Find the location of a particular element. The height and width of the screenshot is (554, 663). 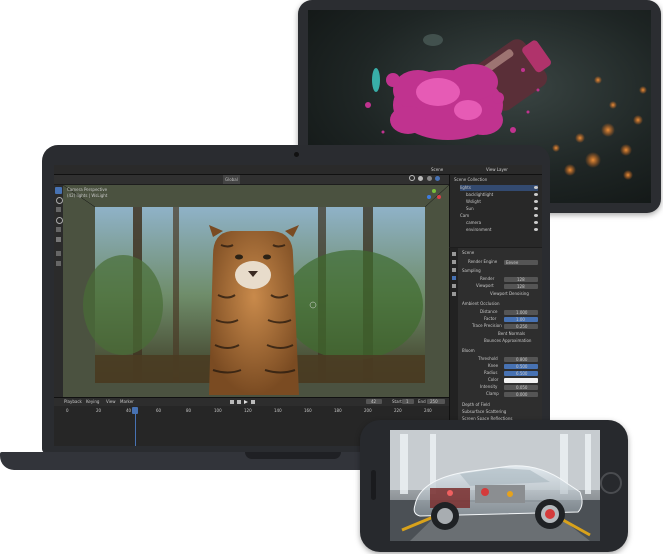

timeline-tick: 120 is located at coordinates (248, 410).